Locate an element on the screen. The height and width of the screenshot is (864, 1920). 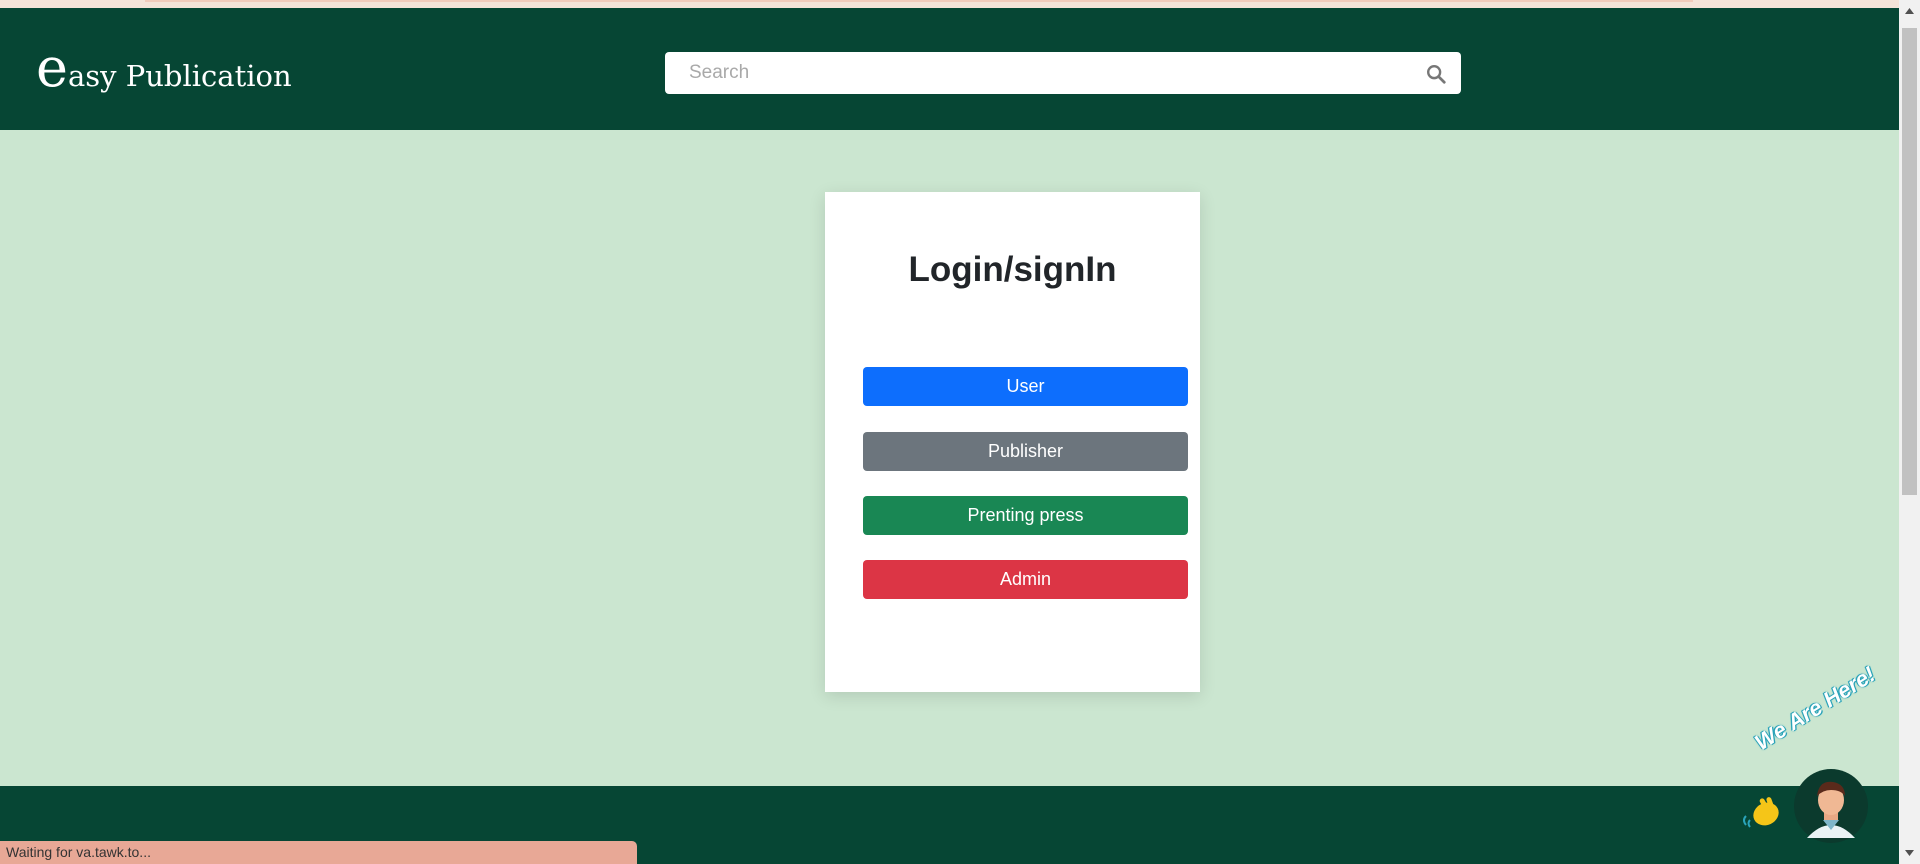
search-icon is located at coordinates (1436, 74).